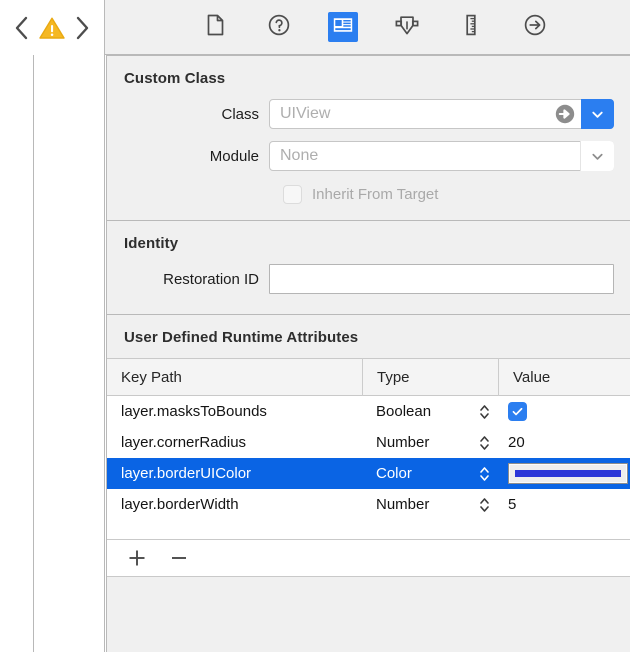 This screenshot has width=630, height=652. I want to click on remove-attribute-button, so click(179, 558).